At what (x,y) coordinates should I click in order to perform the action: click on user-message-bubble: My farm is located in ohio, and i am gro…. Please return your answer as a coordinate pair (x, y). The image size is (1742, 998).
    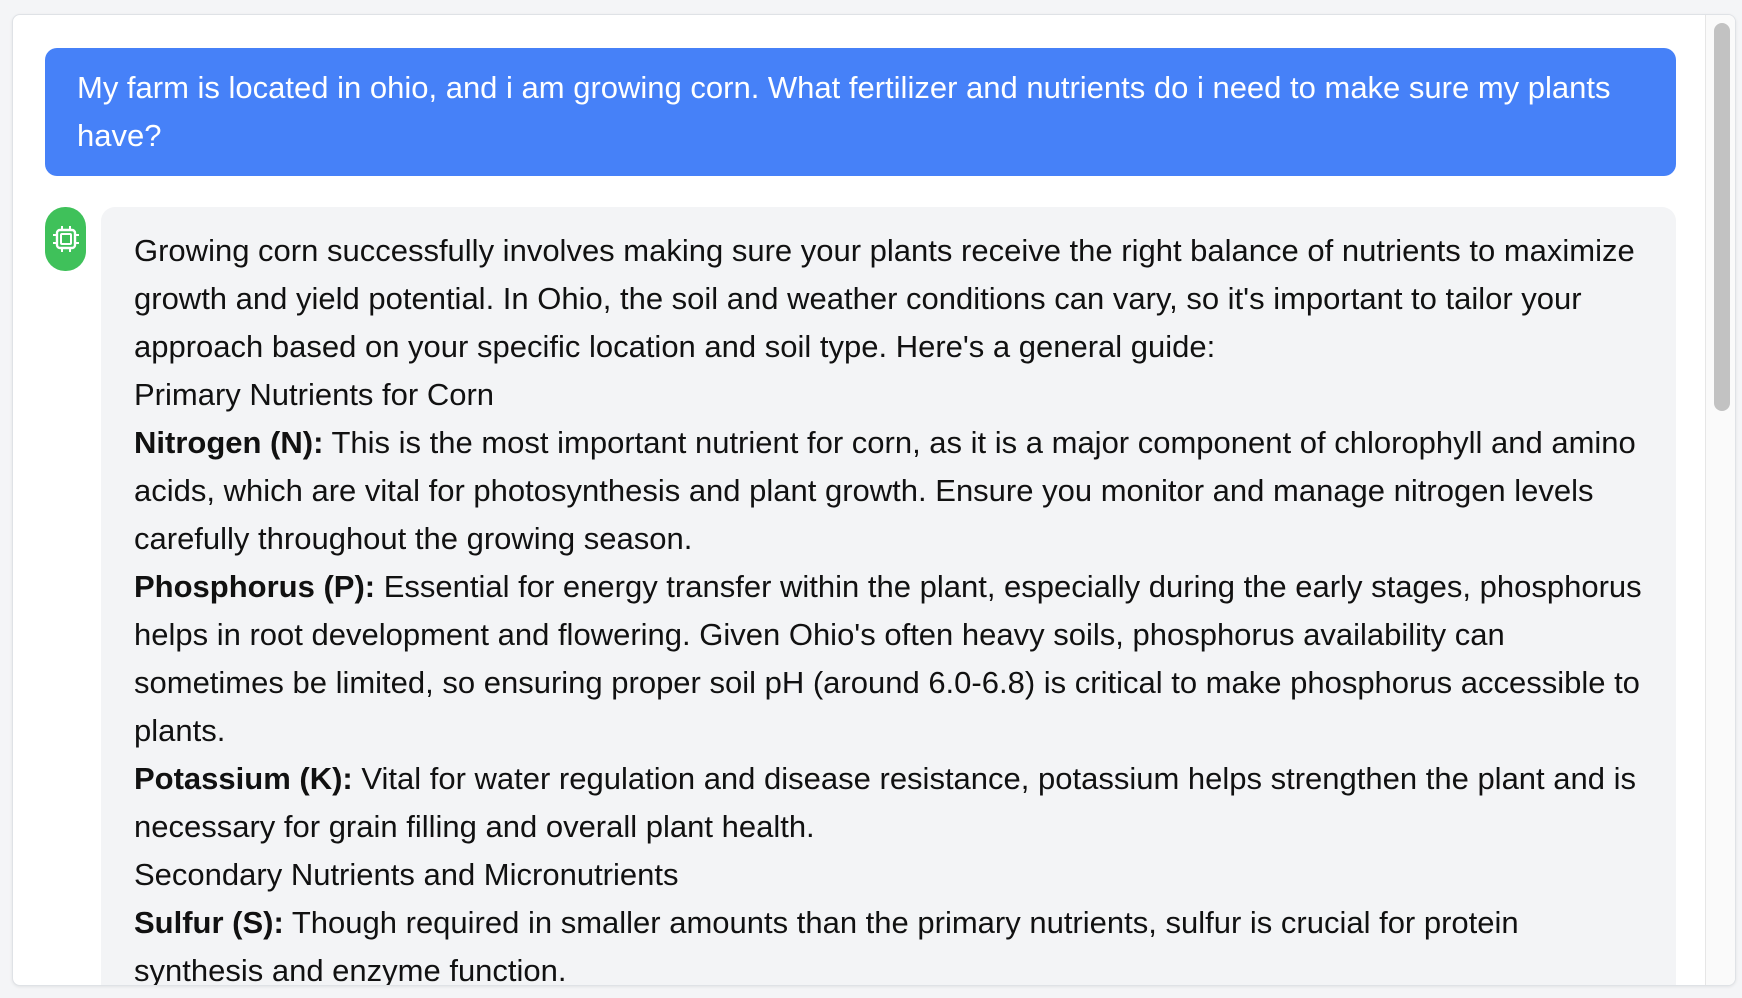
    Looking at the image, I should click on (860, 112).